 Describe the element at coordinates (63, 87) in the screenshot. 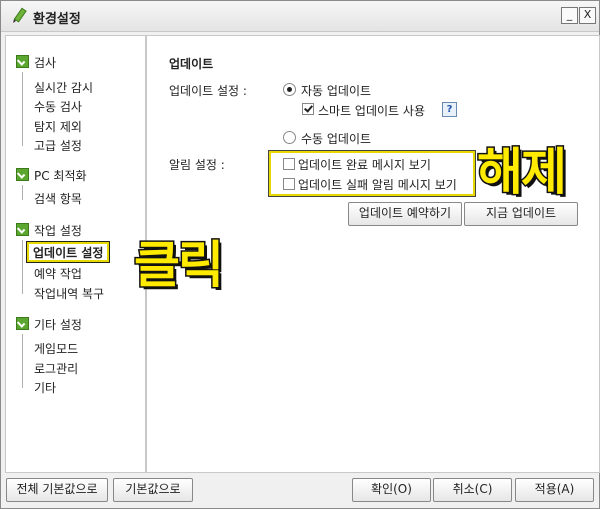

I see `sidebar-item-realtime: 실시간 감시` at that location.